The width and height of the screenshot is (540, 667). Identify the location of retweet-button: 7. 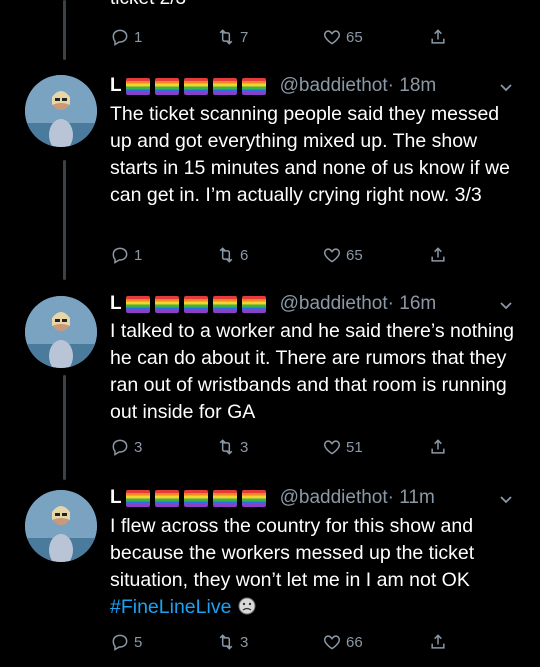
(232, 37).